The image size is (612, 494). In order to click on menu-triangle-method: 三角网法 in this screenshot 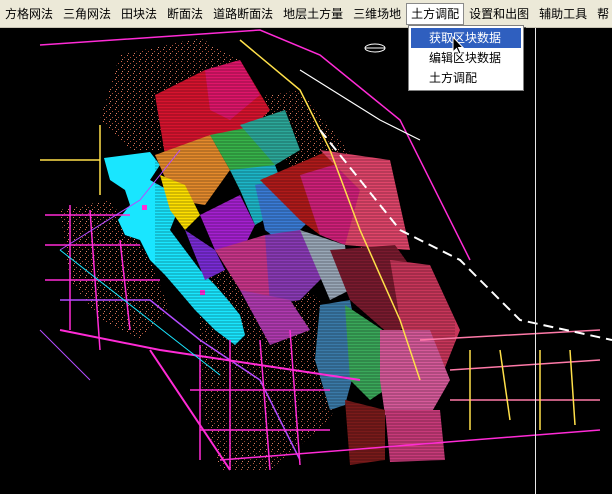, I will do `click(87, 14)`.